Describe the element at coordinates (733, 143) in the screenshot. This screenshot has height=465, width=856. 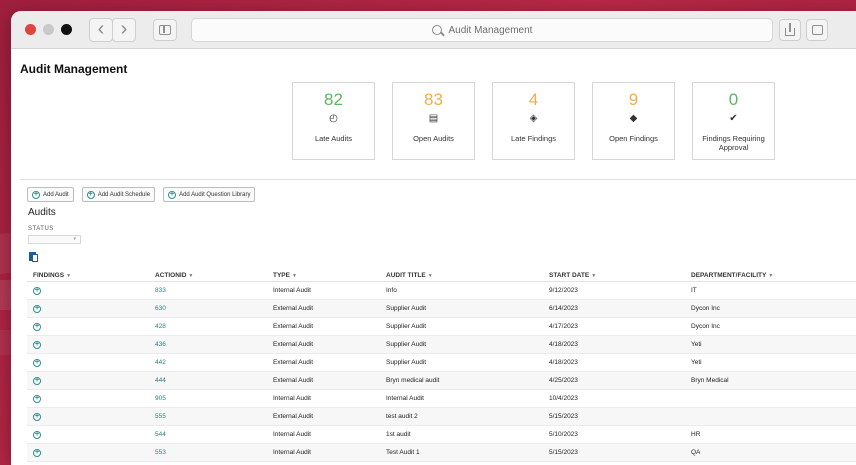
I see `kpi-label: Findings Requiring Approval` at that location.